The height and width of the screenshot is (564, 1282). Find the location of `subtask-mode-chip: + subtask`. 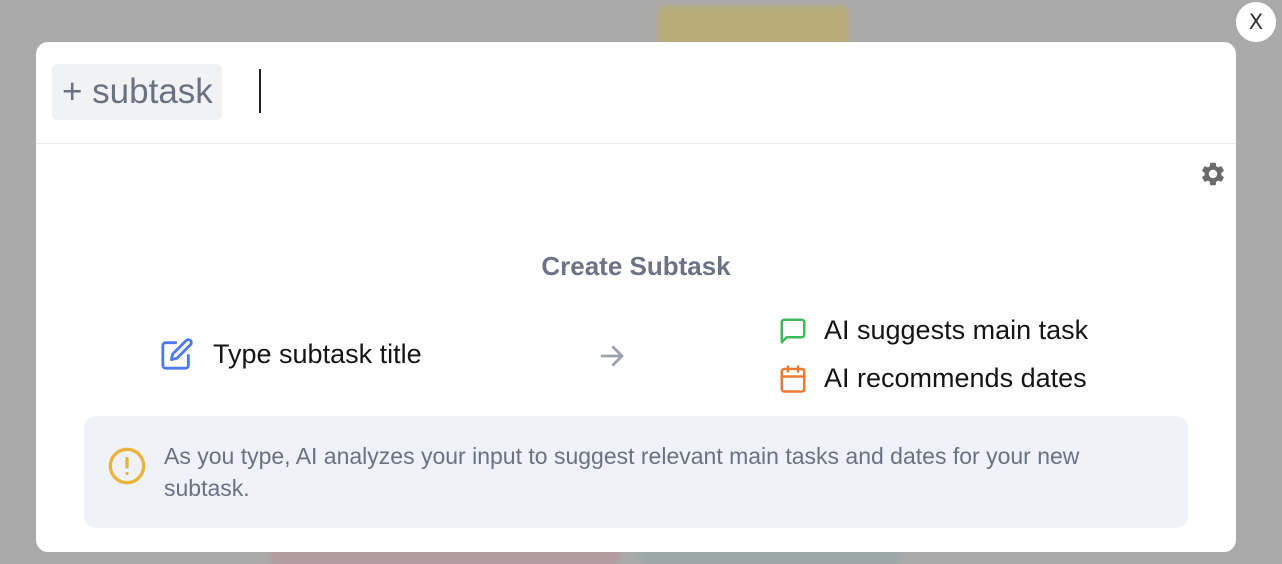

subtask-mode-chip: + subtask is located at coordinates (137, 92).